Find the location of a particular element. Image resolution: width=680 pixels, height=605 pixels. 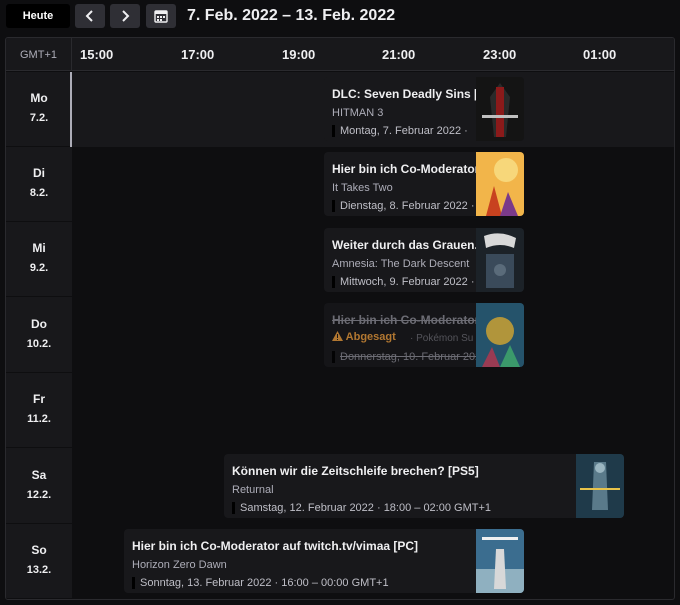

timezone-label: GMT+1 is located at coordinates (39, 54).